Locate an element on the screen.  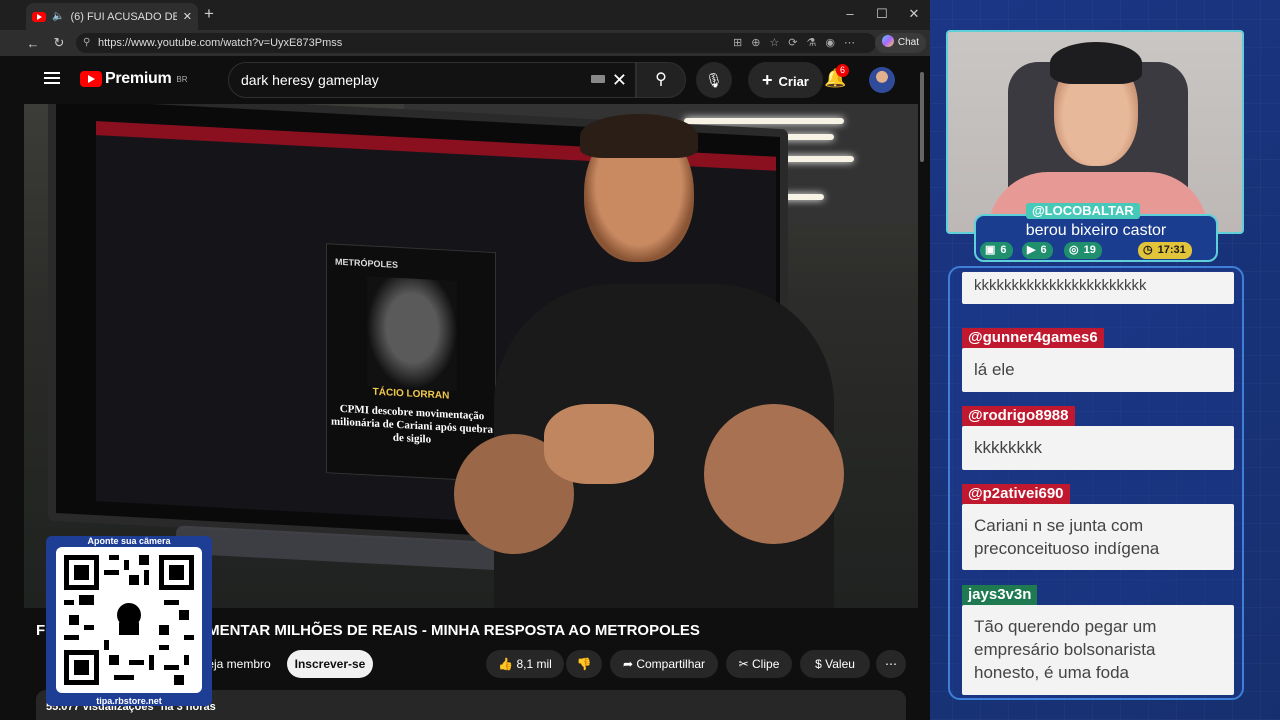
site-info-icon: ⚲ is located at coordinates (86, 43).